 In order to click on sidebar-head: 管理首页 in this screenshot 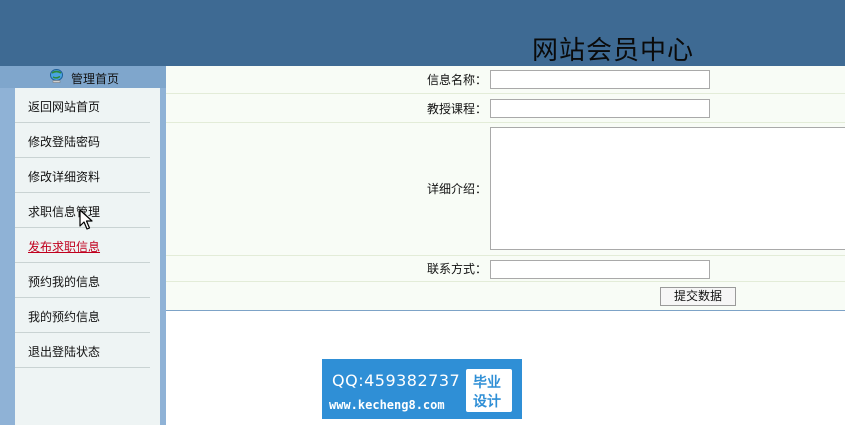, I will do `click(83, 77)`.